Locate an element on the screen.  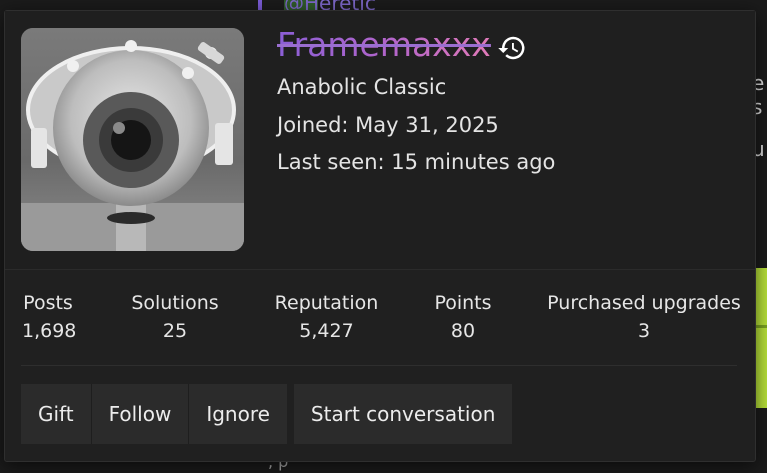
avatar is located at coordinates (132, 139).